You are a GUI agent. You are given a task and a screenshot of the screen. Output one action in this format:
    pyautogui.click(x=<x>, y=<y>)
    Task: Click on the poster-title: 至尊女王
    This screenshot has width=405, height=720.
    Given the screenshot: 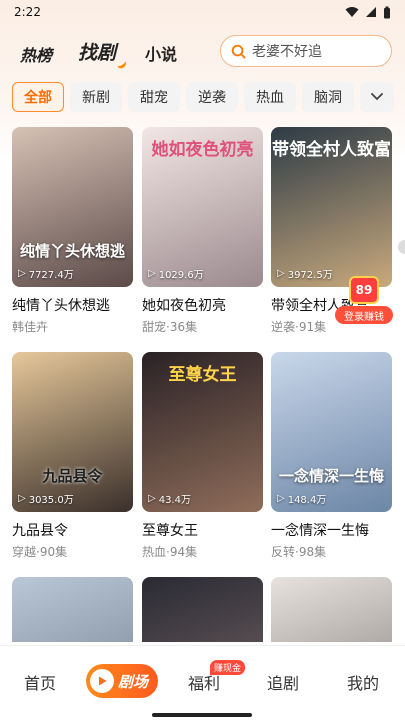 What is the action you would take?
    pyautogui.click(x=202, y=375)
    